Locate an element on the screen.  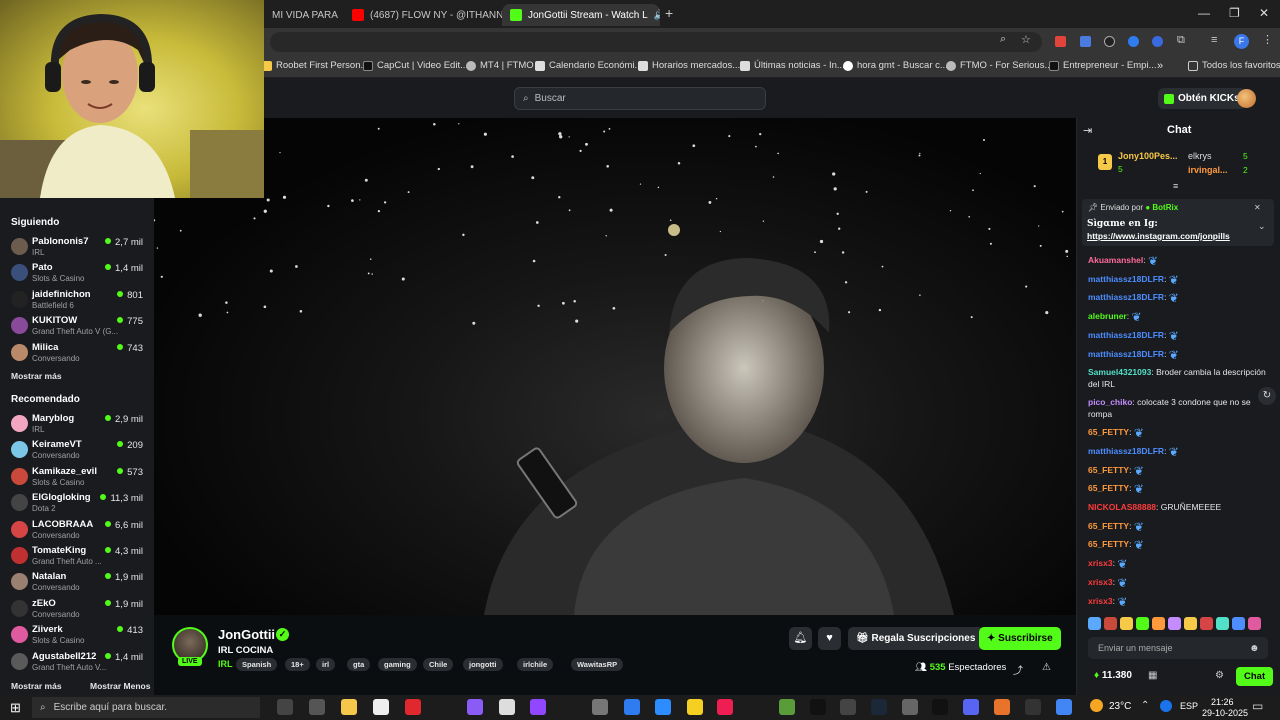
search-input: ⌕ Buscar is located at coordinates (640, 98).